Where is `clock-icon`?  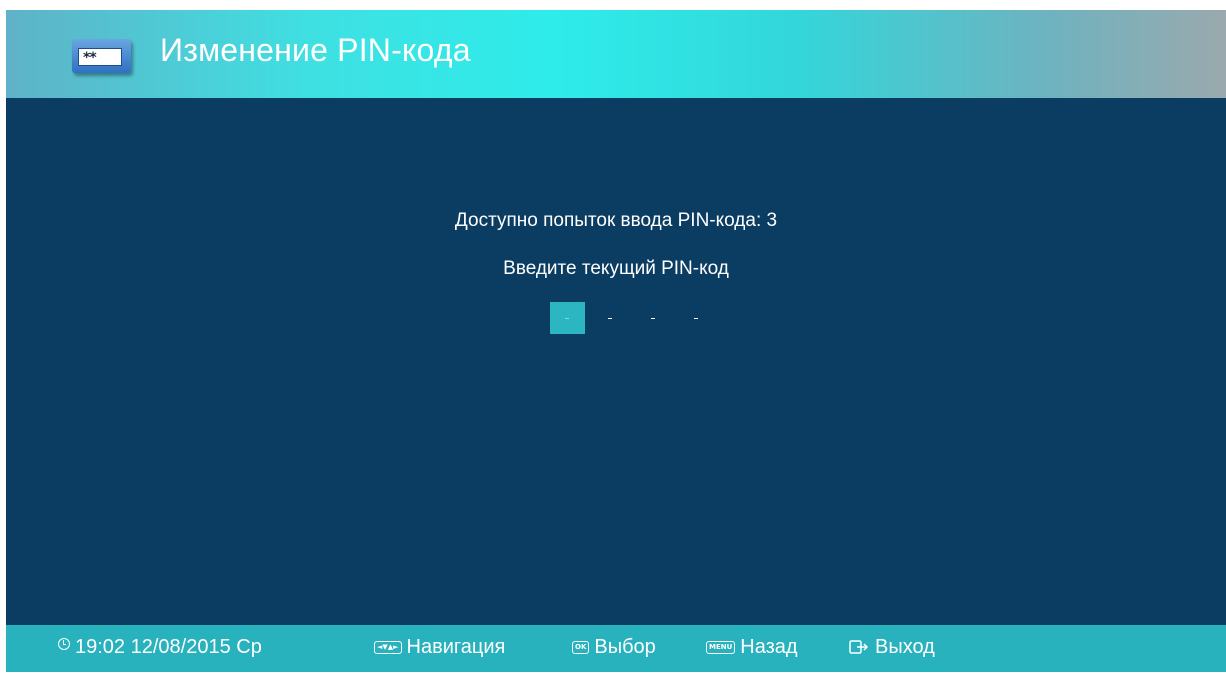 clock-icon is located at coordinates (64, 644).